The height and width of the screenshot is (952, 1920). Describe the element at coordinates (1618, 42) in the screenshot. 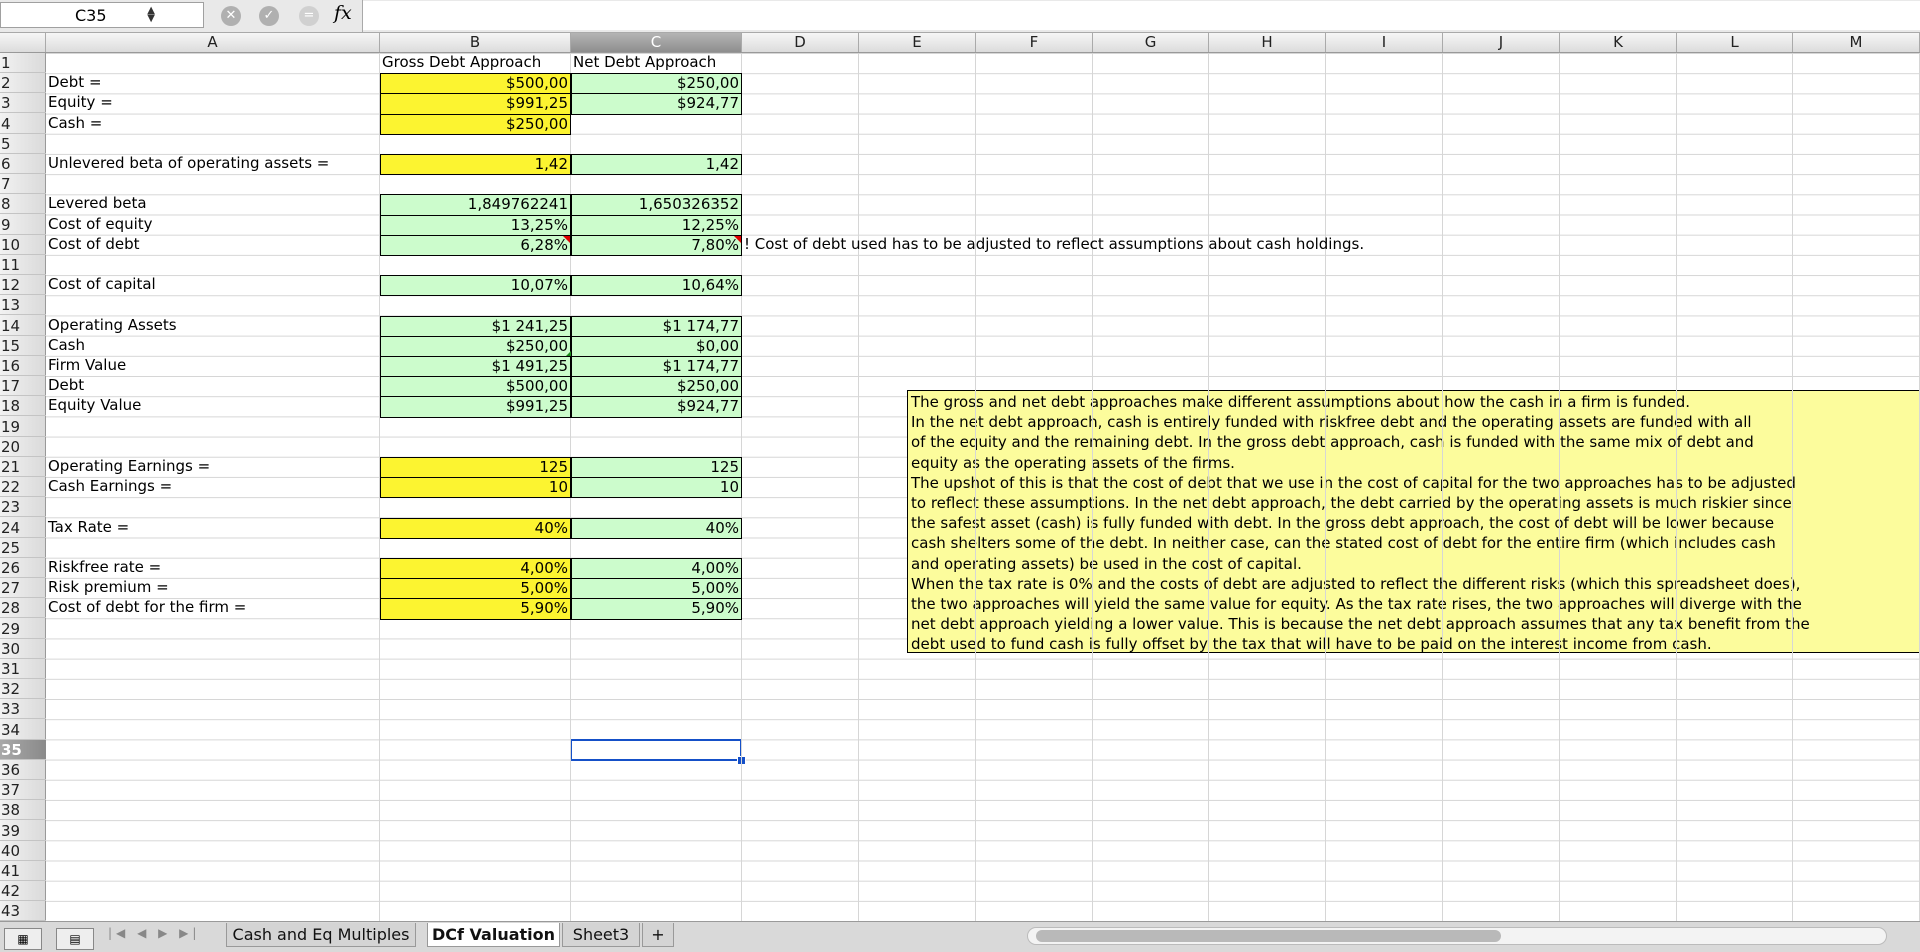

I see `column-header-k: K` at that location.